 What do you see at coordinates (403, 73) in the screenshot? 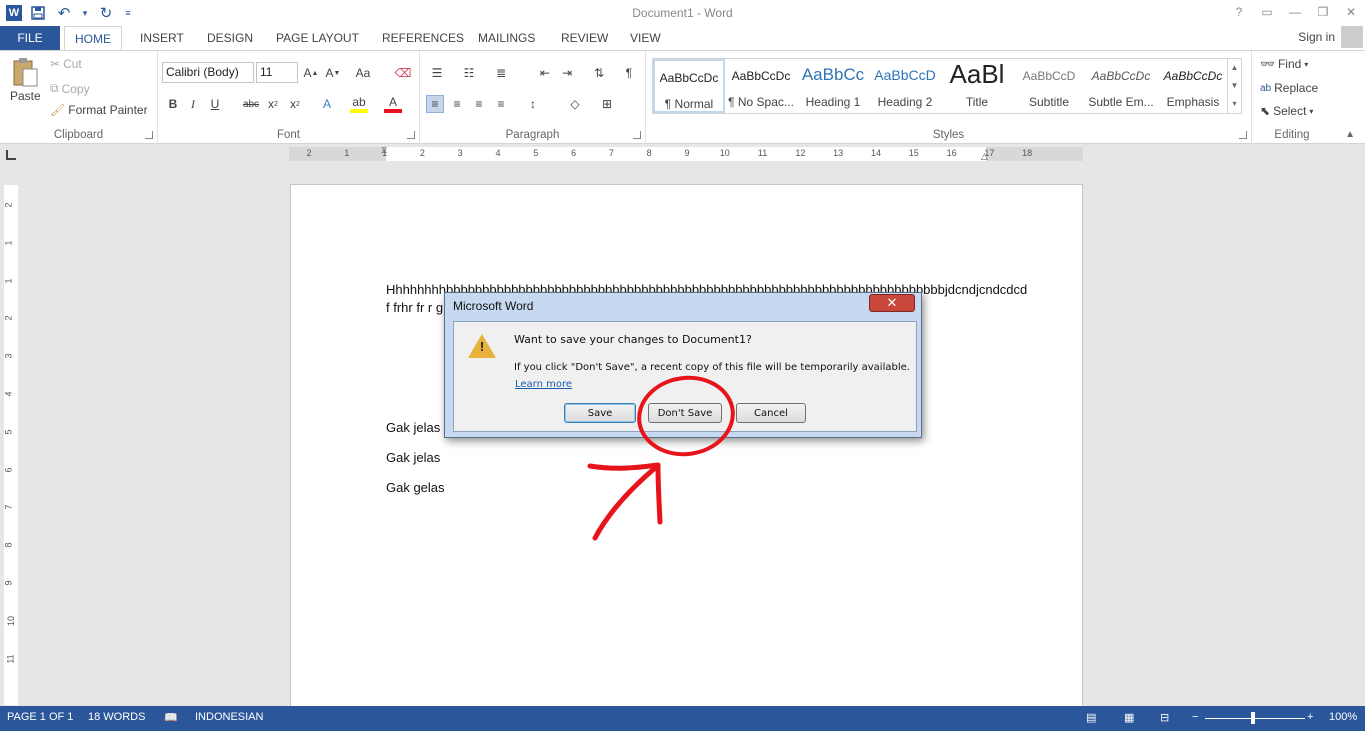
I see `clear-formatting-icon: ⌫` at bounding box center [403, 73].